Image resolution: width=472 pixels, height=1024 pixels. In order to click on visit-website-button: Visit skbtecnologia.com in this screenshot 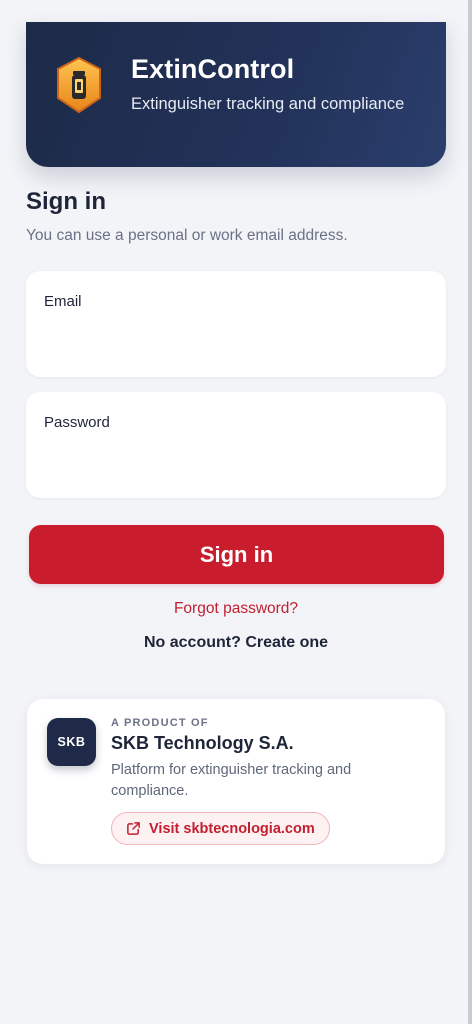, I will do `click(220, 828)`.